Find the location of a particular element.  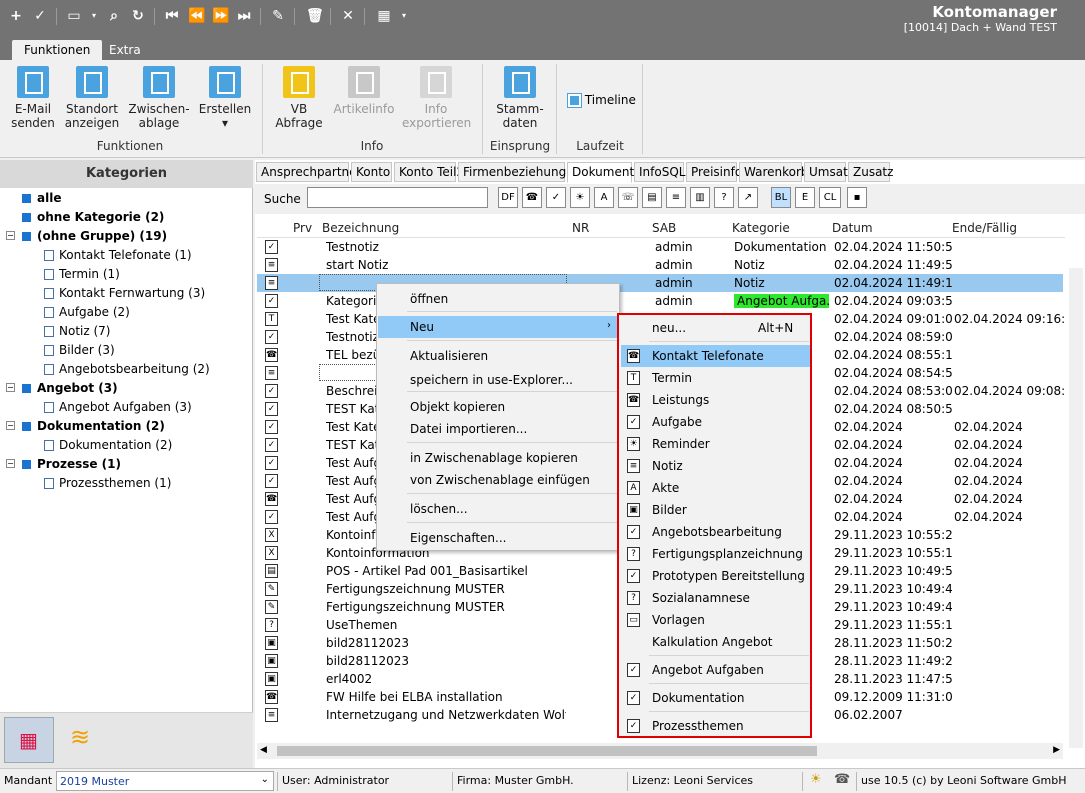

col-datum: Datum is located at coordinates (852, 228).